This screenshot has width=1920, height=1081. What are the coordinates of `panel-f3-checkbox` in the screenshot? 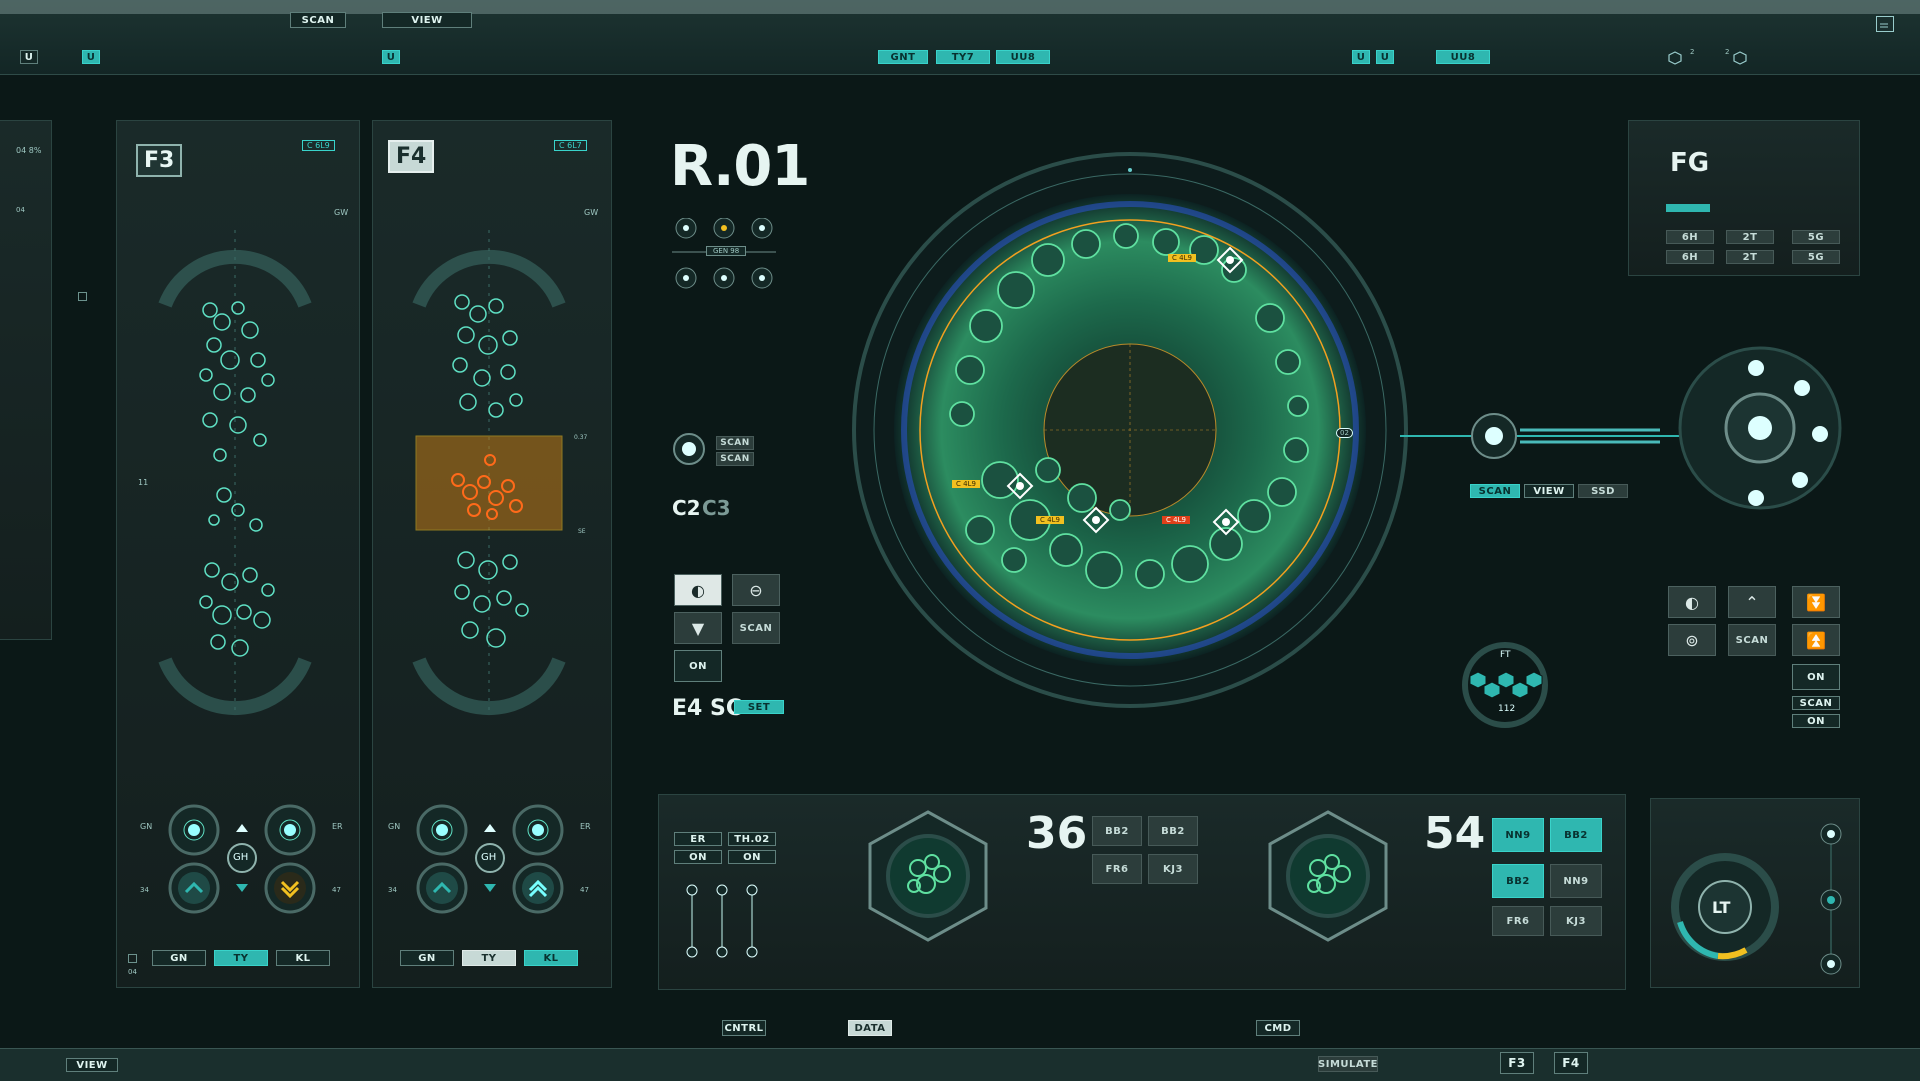 It's located at (132, 958).